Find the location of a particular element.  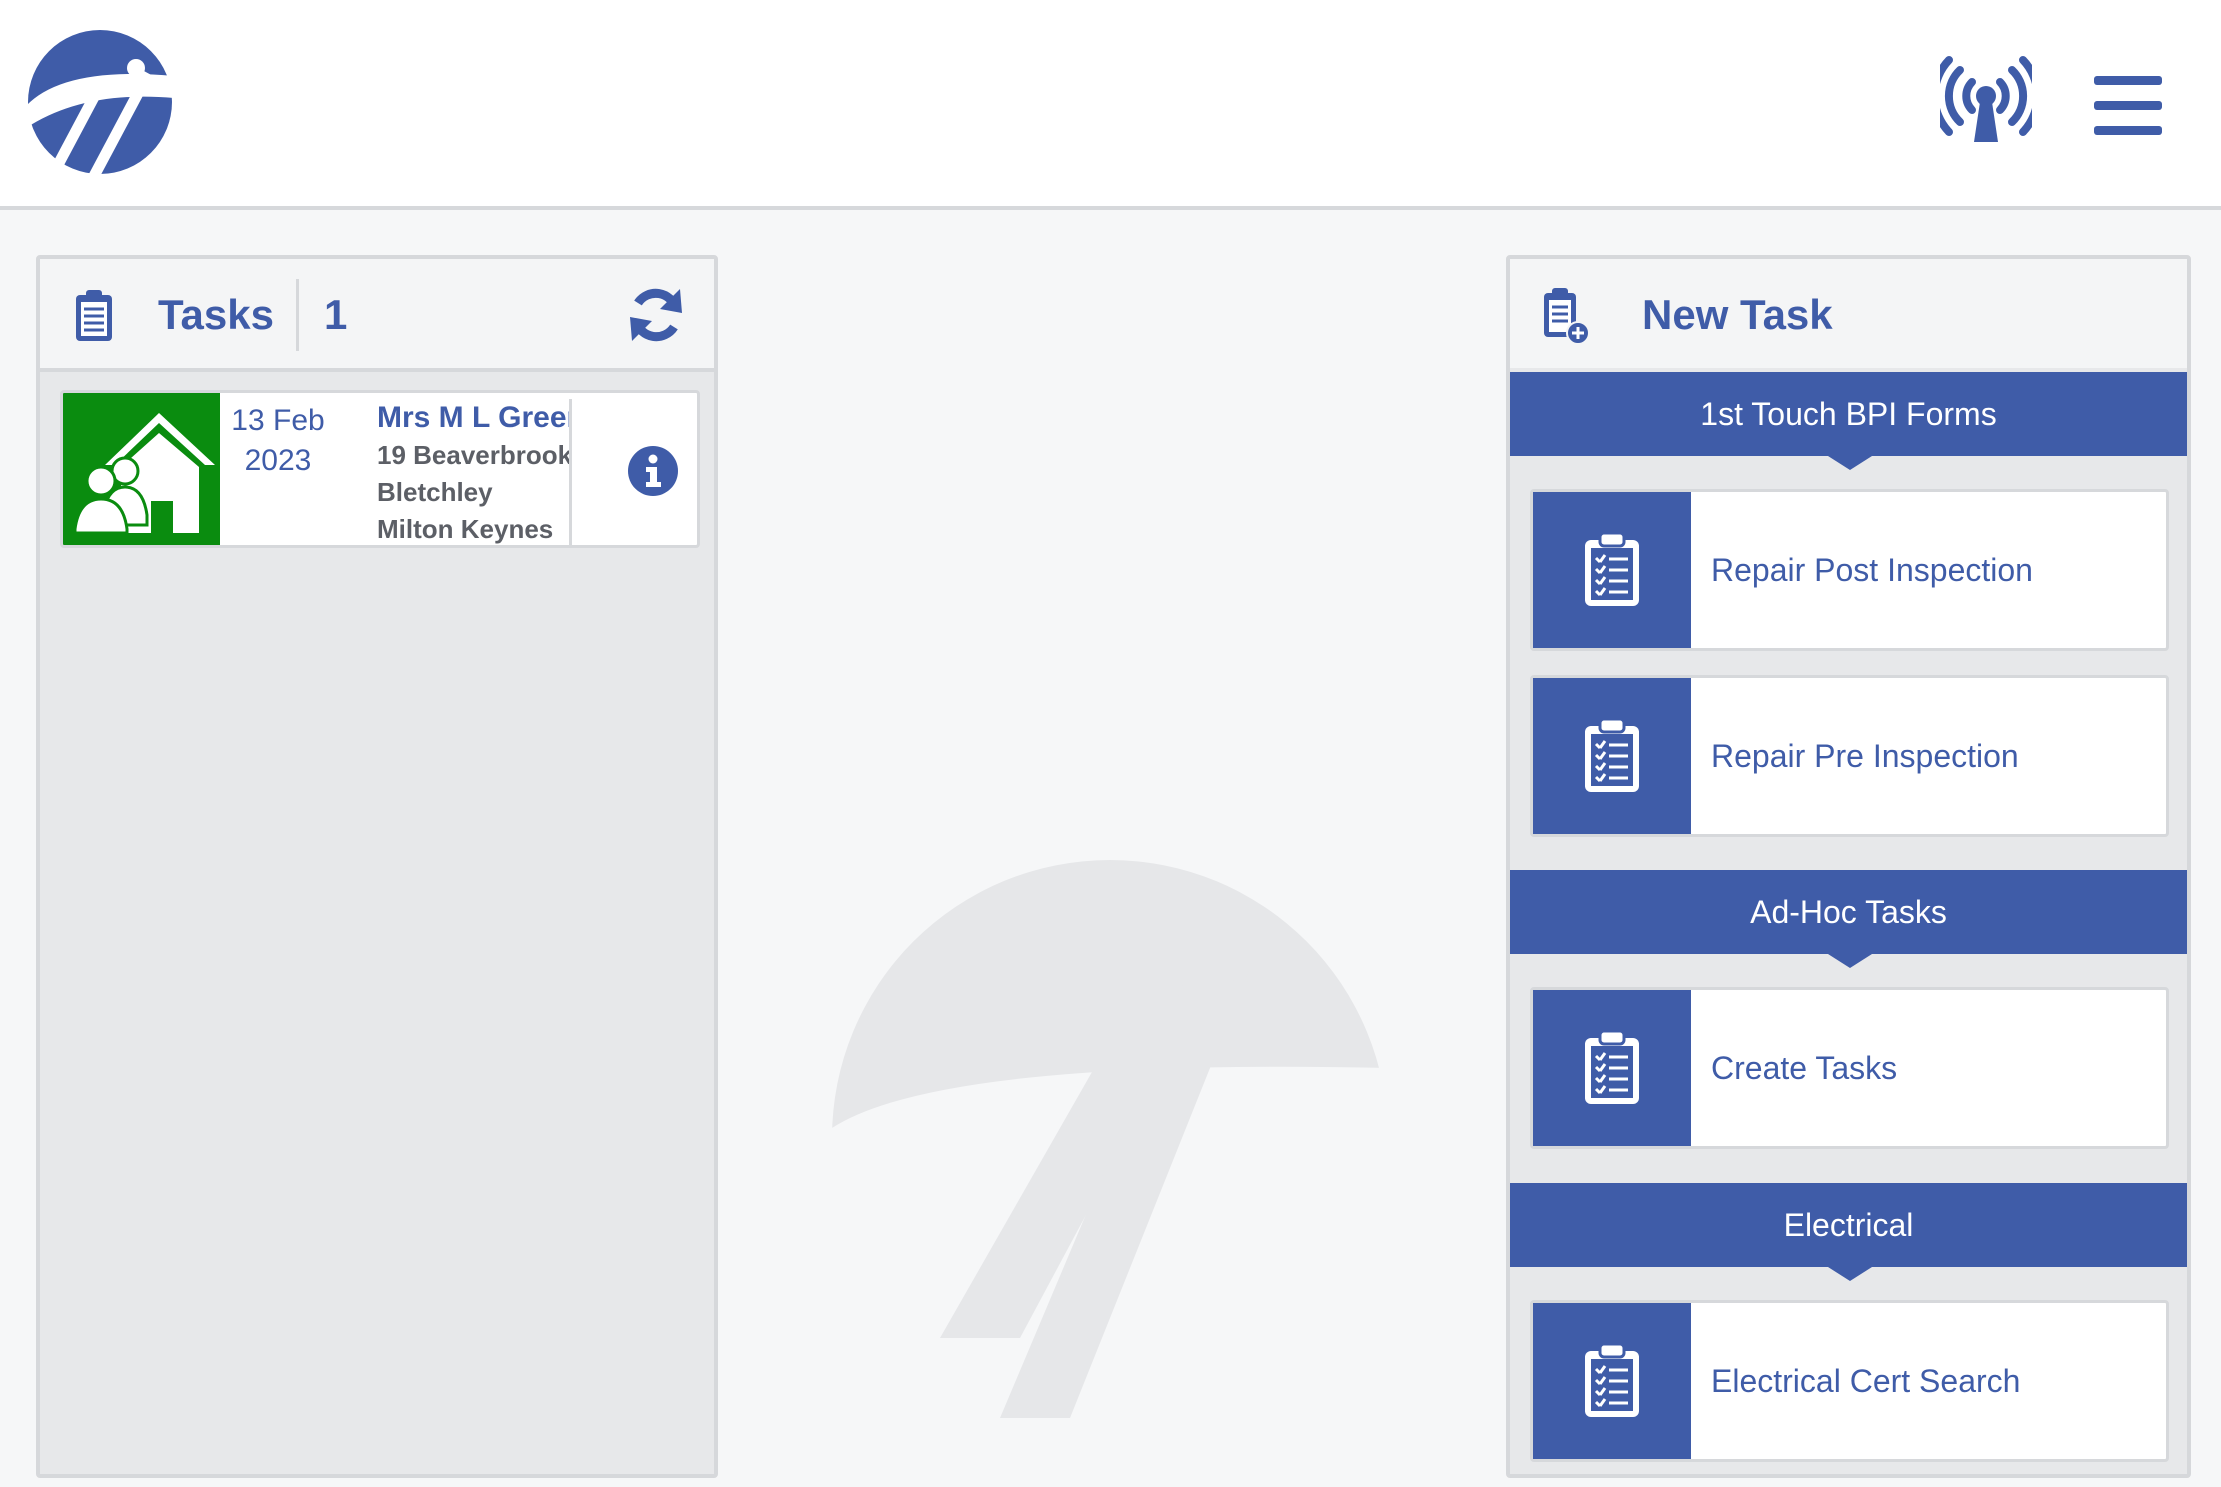

tenants-house-icon is located at coordinates (141, 469).